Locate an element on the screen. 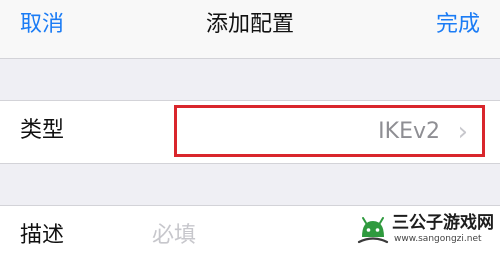  watermark: 三公子游戏网 www.sangongzi.net is located at coordinates (425, 231).